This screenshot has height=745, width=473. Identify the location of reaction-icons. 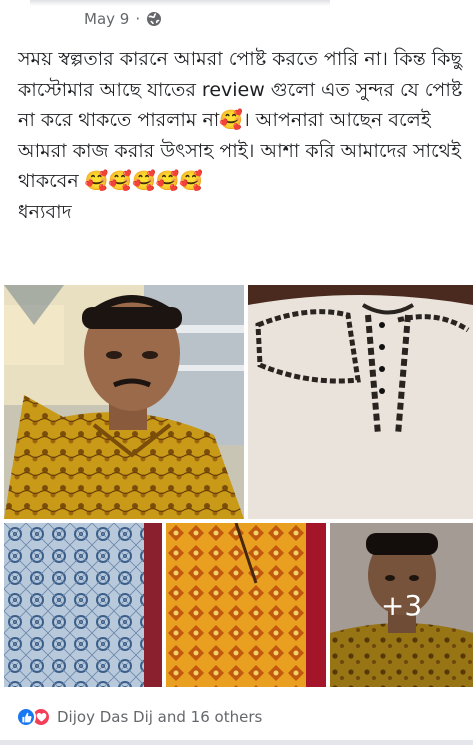
(33, 717).